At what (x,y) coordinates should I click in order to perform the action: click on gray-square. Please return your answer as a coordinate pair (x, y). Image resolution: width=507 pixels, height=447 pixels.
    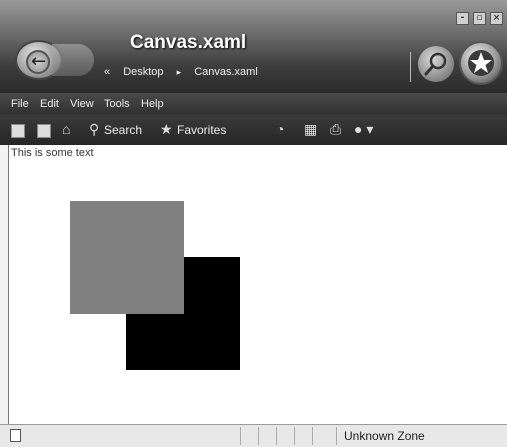
    Looking at the image, I should click on (127, 257).